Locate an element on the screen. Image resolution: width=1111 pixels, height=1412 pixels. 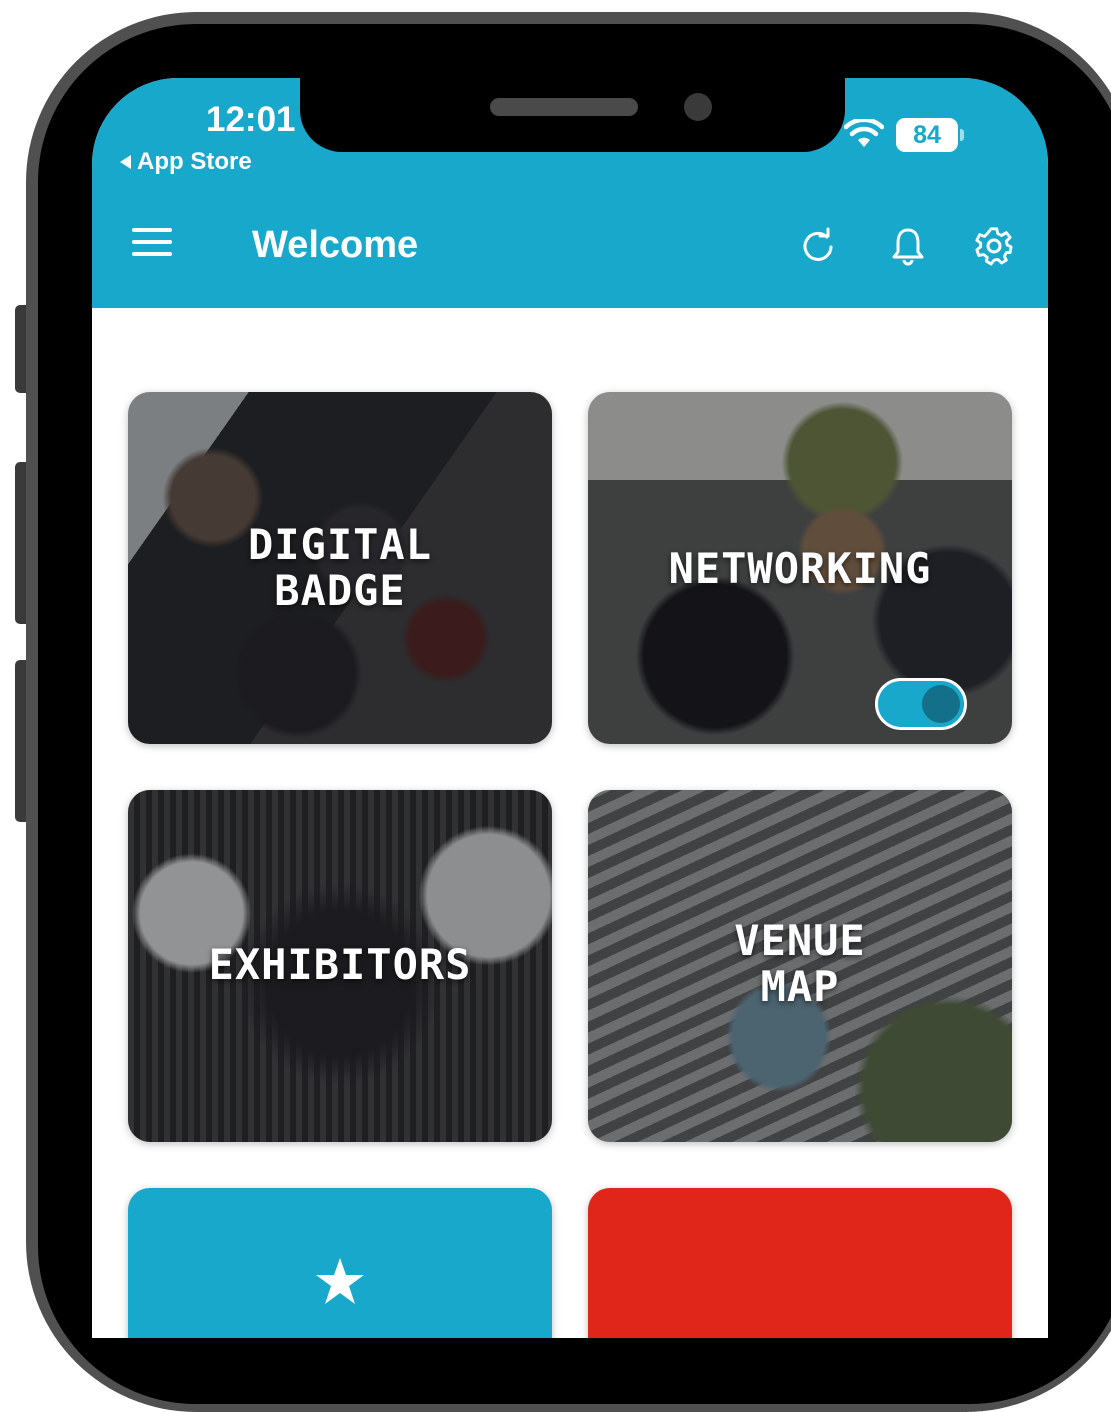
tile-favorites is located at coordinates (340, 1263).